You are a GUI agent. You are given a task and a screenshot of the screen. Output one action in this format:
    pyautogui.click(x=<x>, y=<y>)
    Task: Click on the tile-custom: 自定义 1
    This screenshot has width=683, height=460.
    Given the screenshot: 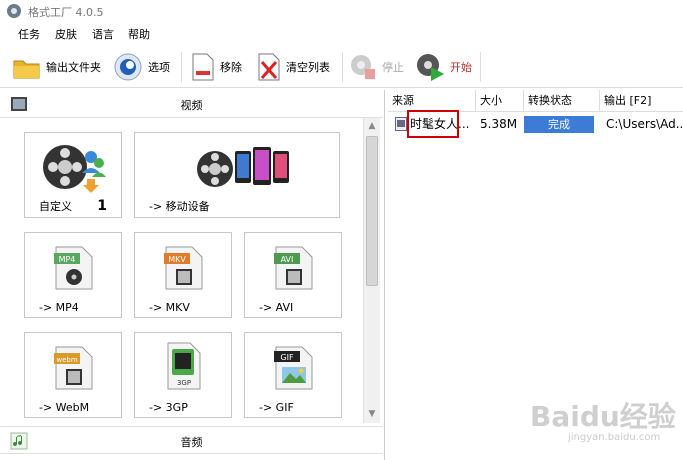 What is the action you would take?
    pyautogui.click(x=73, y=175)
    